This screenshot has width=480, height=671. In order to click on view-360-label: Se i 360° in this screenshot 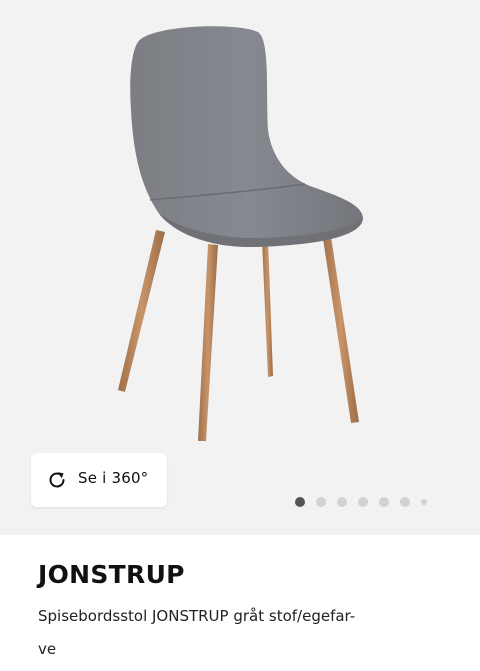, I will do `click(113, 478)`.